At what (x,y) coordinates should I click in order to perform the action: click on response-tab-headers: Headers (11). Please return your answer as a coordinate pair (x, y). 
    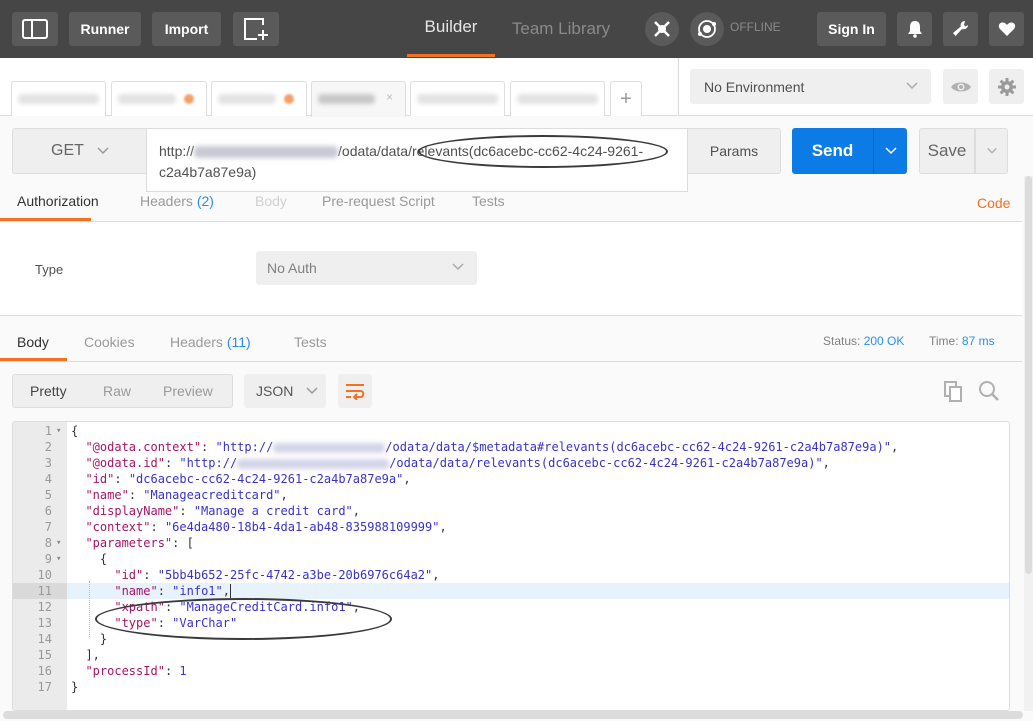
    Looking at the image, I should click on (210, 342).